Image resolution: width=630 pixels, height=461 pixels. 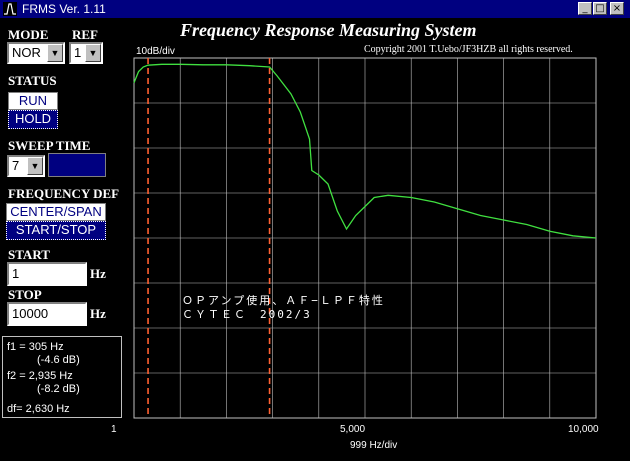 What do you see at coordinates (353, 429) in the screenshot?
I see `x-tick-label: 5,000` at bounding box center [353, 429].